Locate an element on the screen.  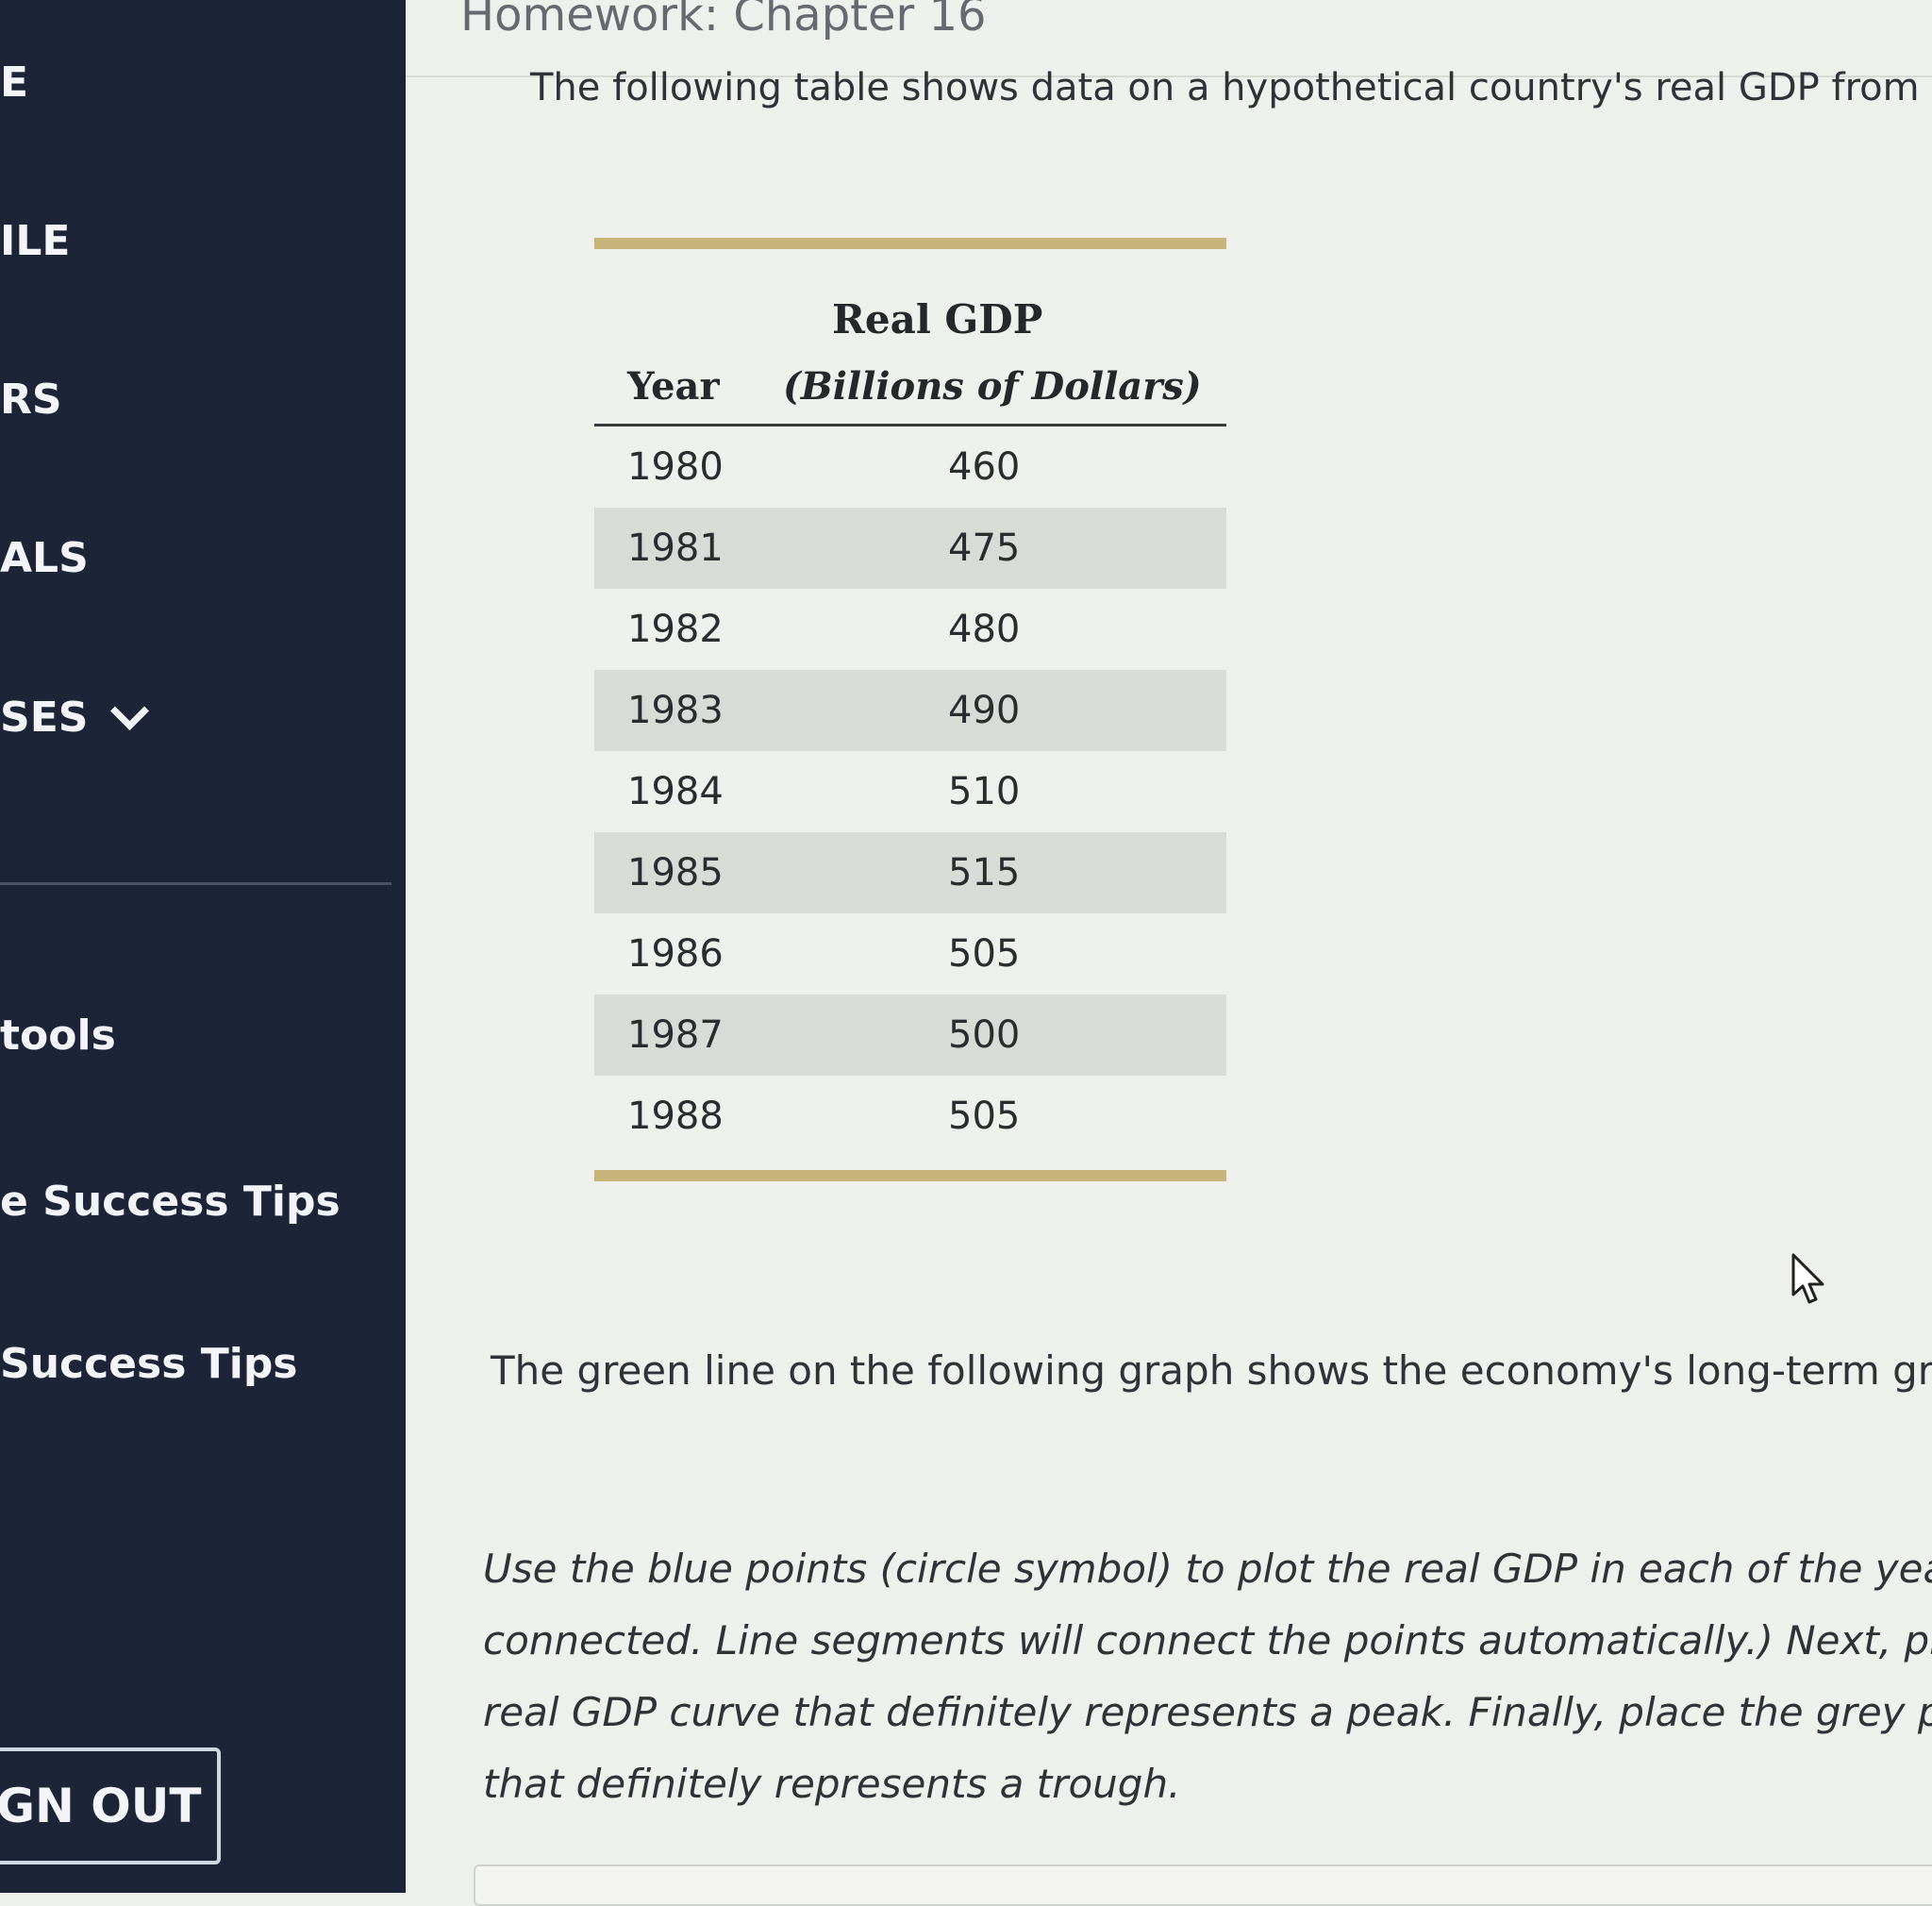
sidebar-item-users: RS is located at coordinates (31, 400).